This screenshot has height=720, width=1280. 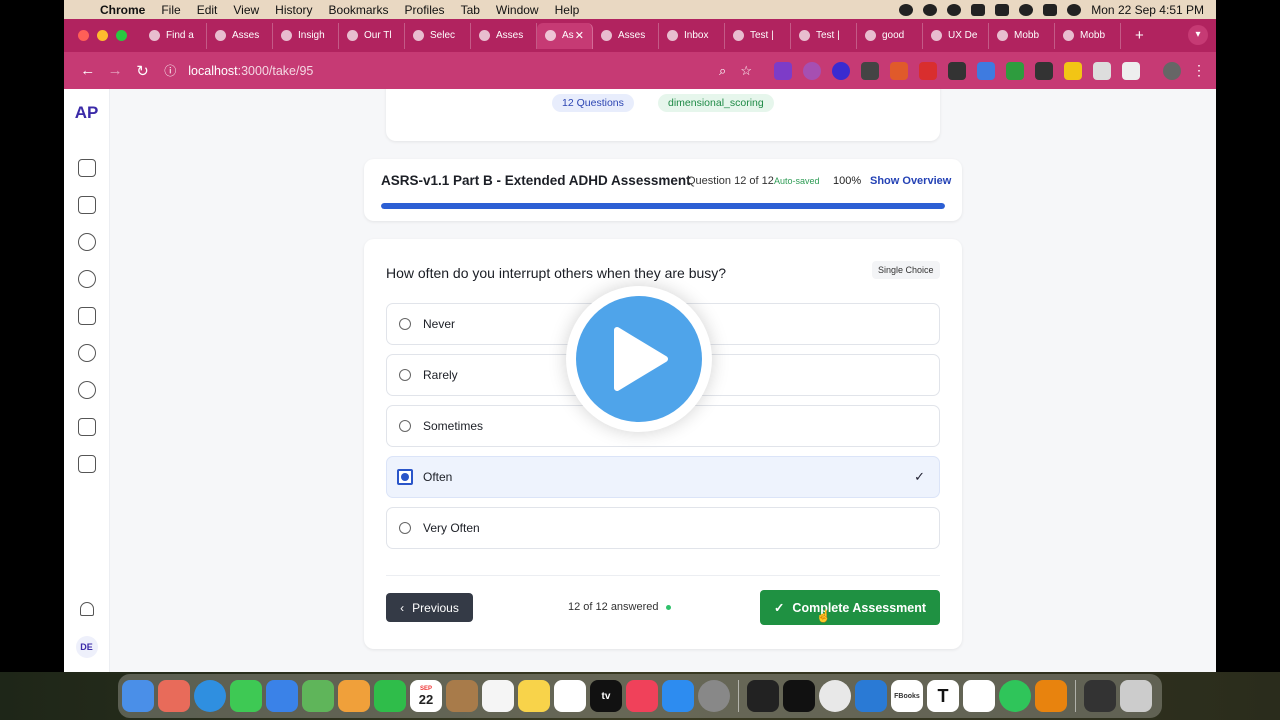 What do you see at coordinates (722, 71) in the screenshot?
I see `zoom-icon: ⌕` at bounding box center [722, 71].